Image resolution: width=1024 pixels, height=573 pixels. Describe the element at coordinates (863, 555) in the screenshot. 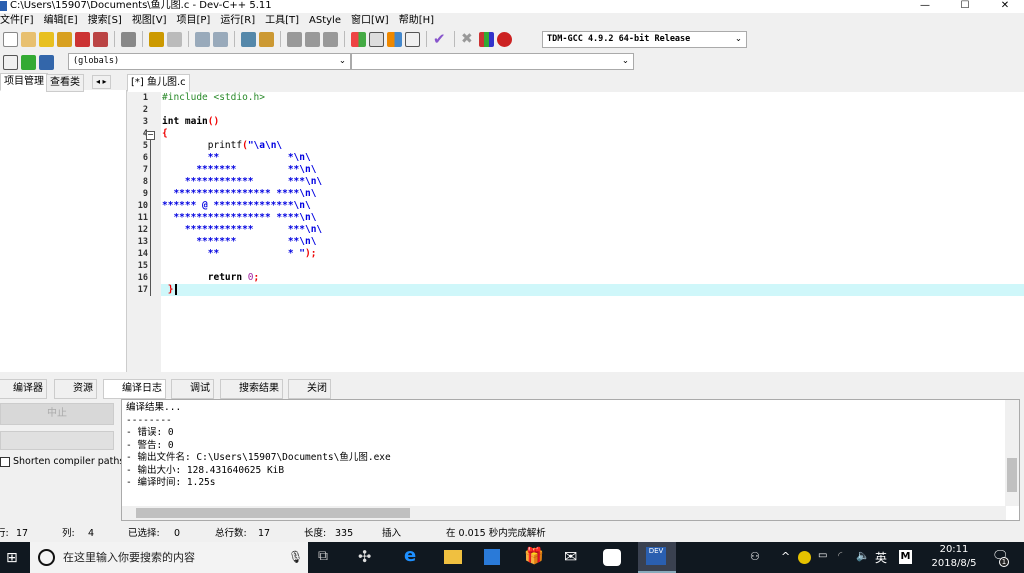

I see `volume-icon: 🔈` at that location.